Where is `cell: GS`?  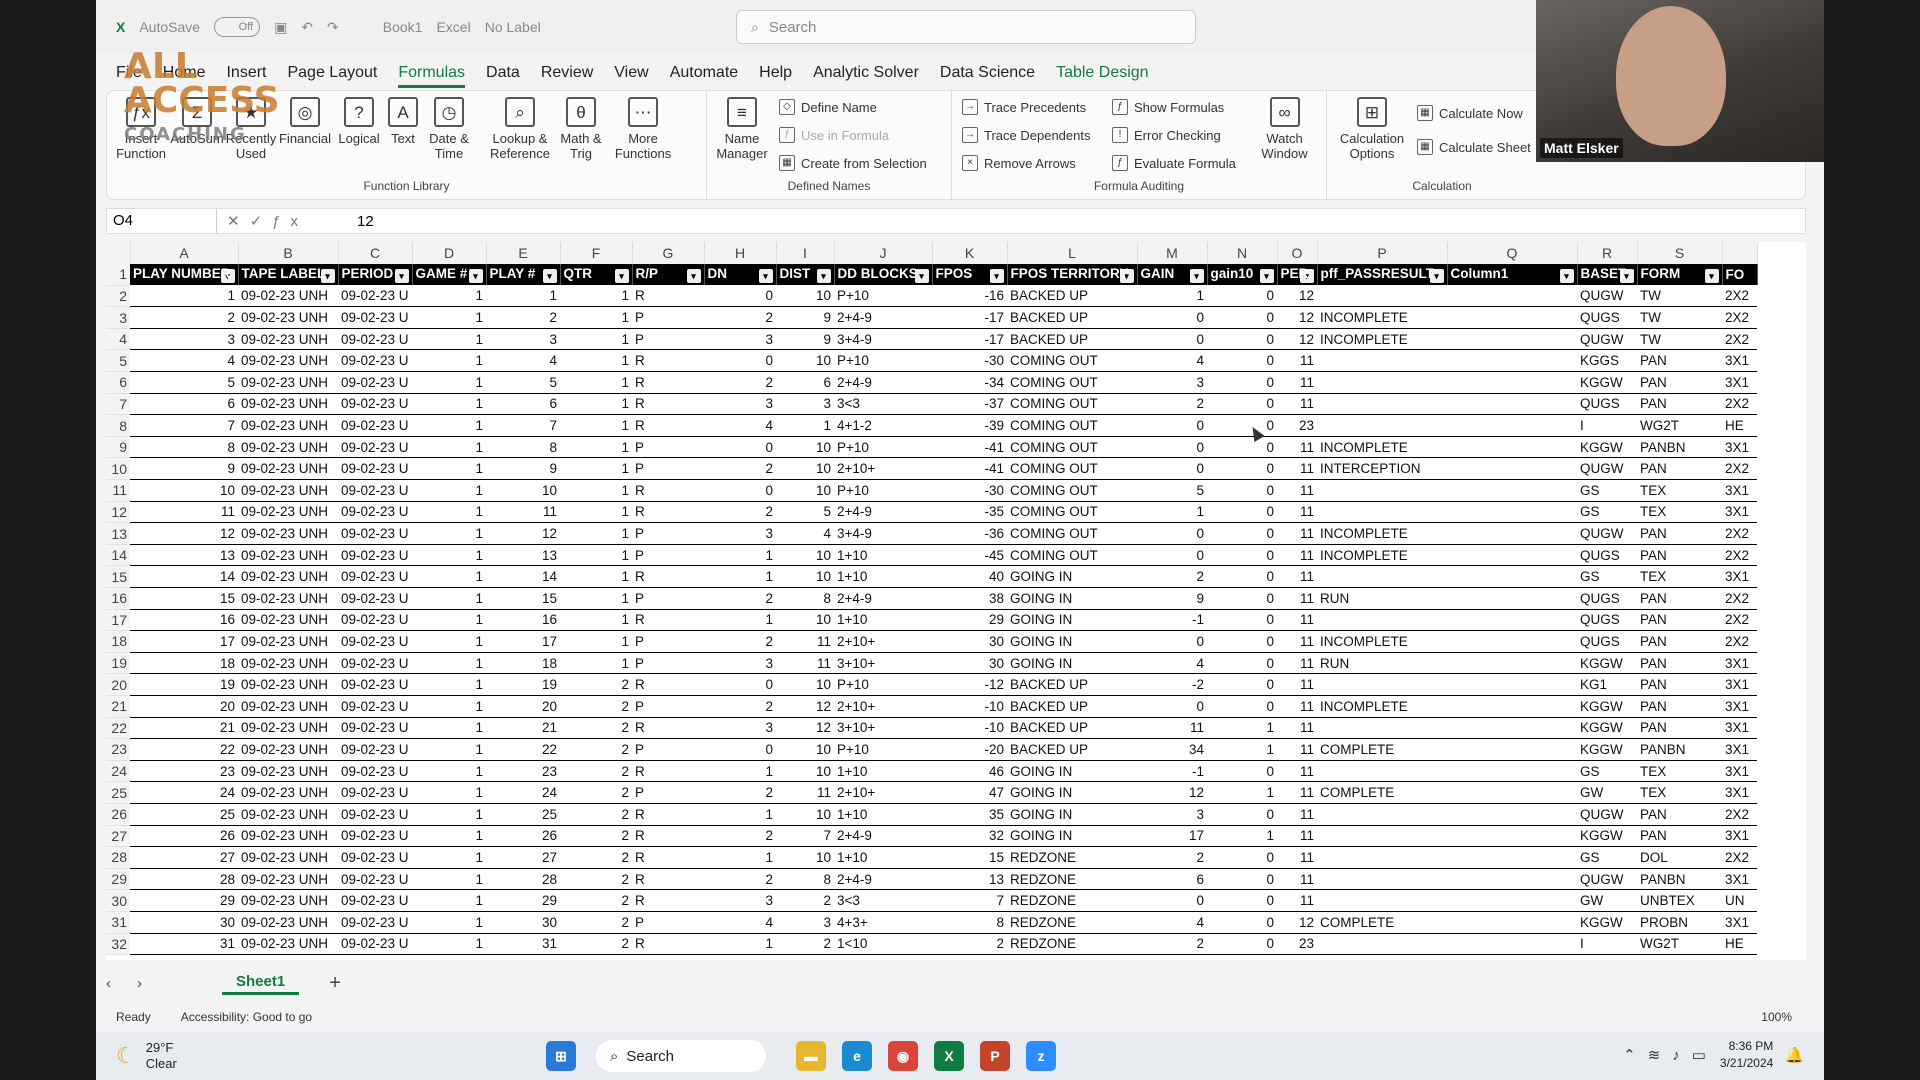
cell: GS is located at coordinates (1607, 490).